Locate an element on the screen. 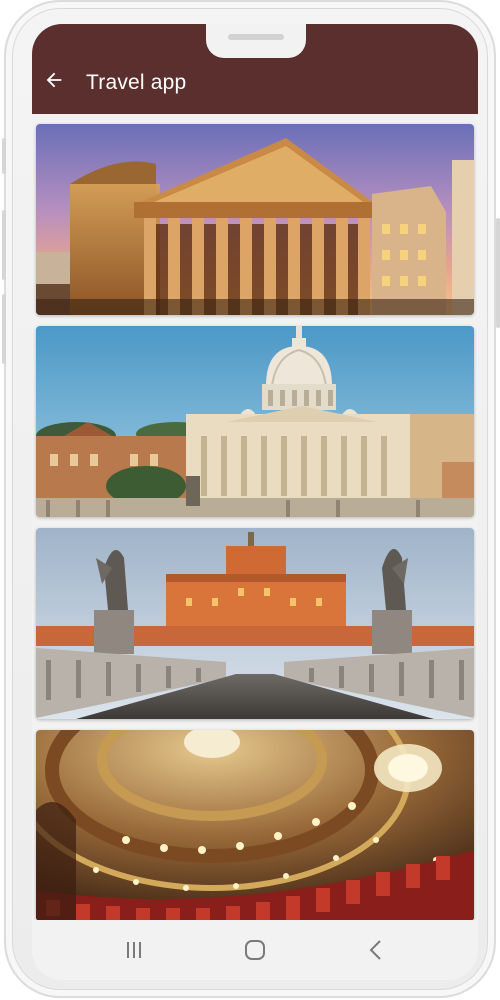 The height and width of the screenshot is (1000, 500). volume-button is located at coordinates (4, 156).